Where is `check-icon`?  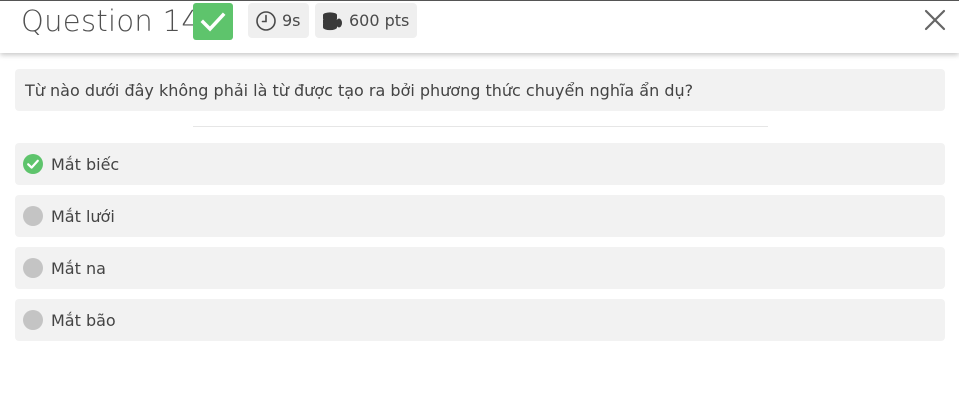
check-icon is located at coordinates (213, 22).